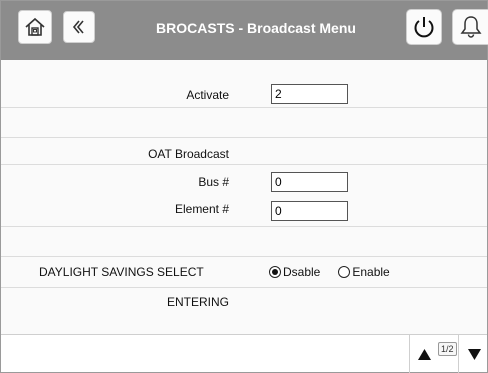 Image resolution: width=488 pixels, height=373 pixels. Describe the element at coordinates (244, 211) in the screenshot. I see `settings-row-element: Element # 0` at that location.